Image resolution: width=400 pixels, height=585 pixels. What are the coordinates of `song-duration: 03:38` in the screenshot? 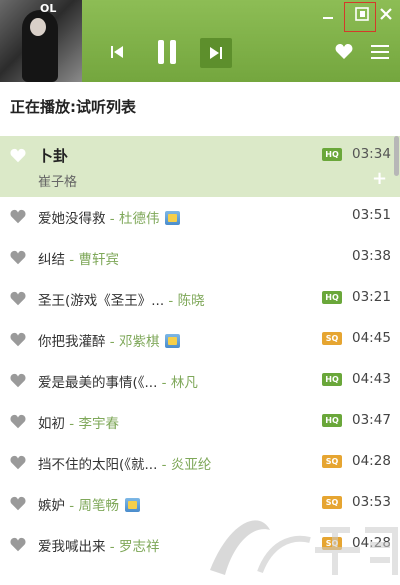 It's located at (371, 256).